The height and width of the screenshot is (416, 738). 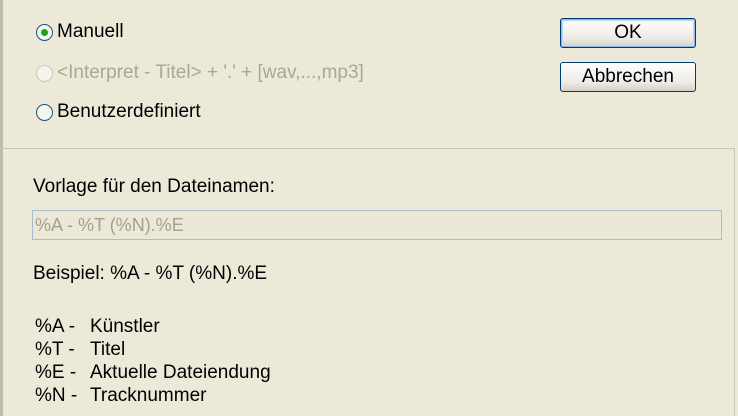 I want to click on group-separator, so click(x=367, y=148).